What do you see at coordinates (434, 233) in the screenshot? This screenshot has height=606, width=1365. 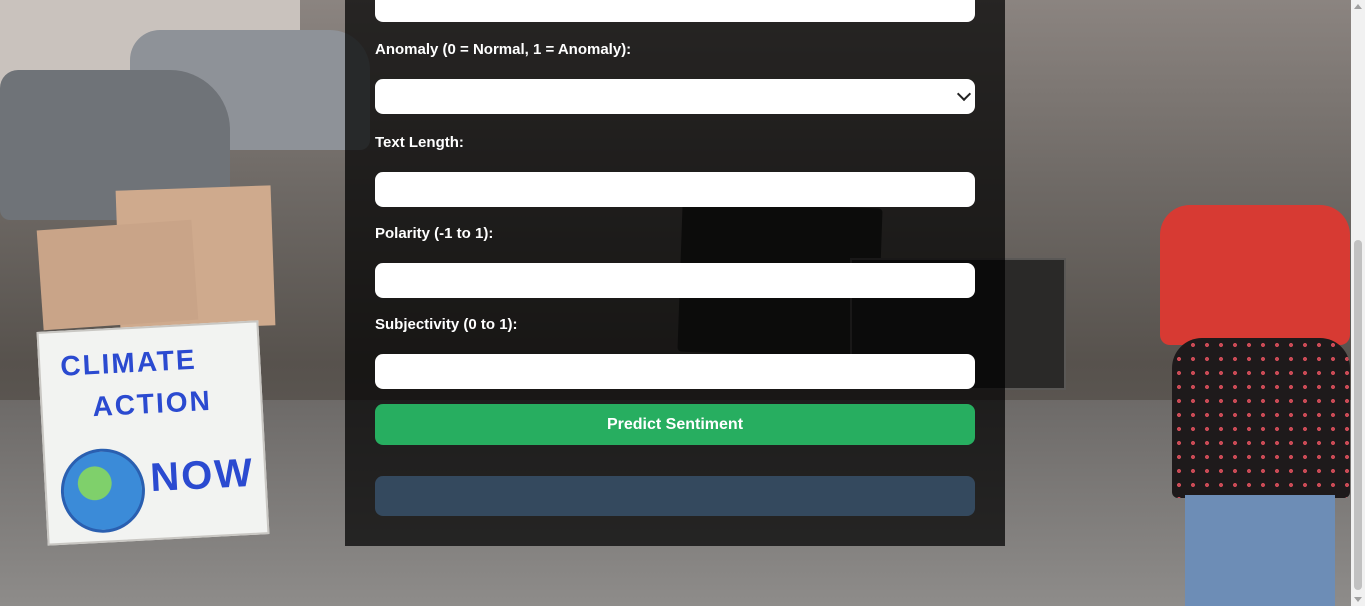 I see `polarity-label: Polarity (-1 to 1):` at bounding box center [434, 233].